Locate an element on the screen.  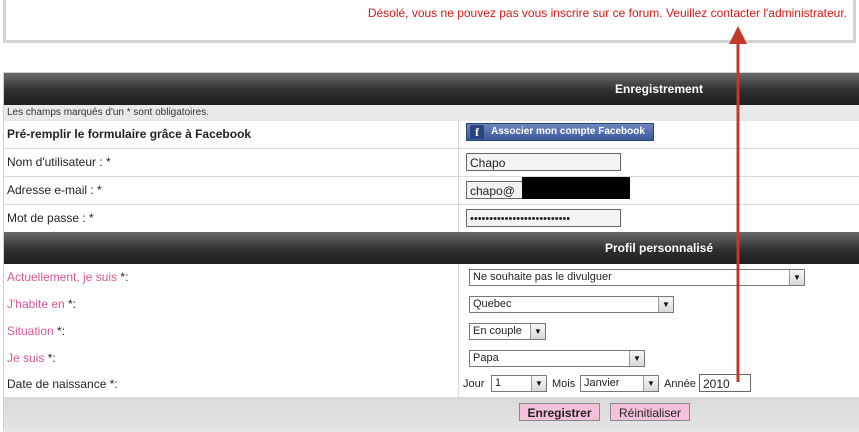
annotation-arrow-head is located at coordinates (738, 35).